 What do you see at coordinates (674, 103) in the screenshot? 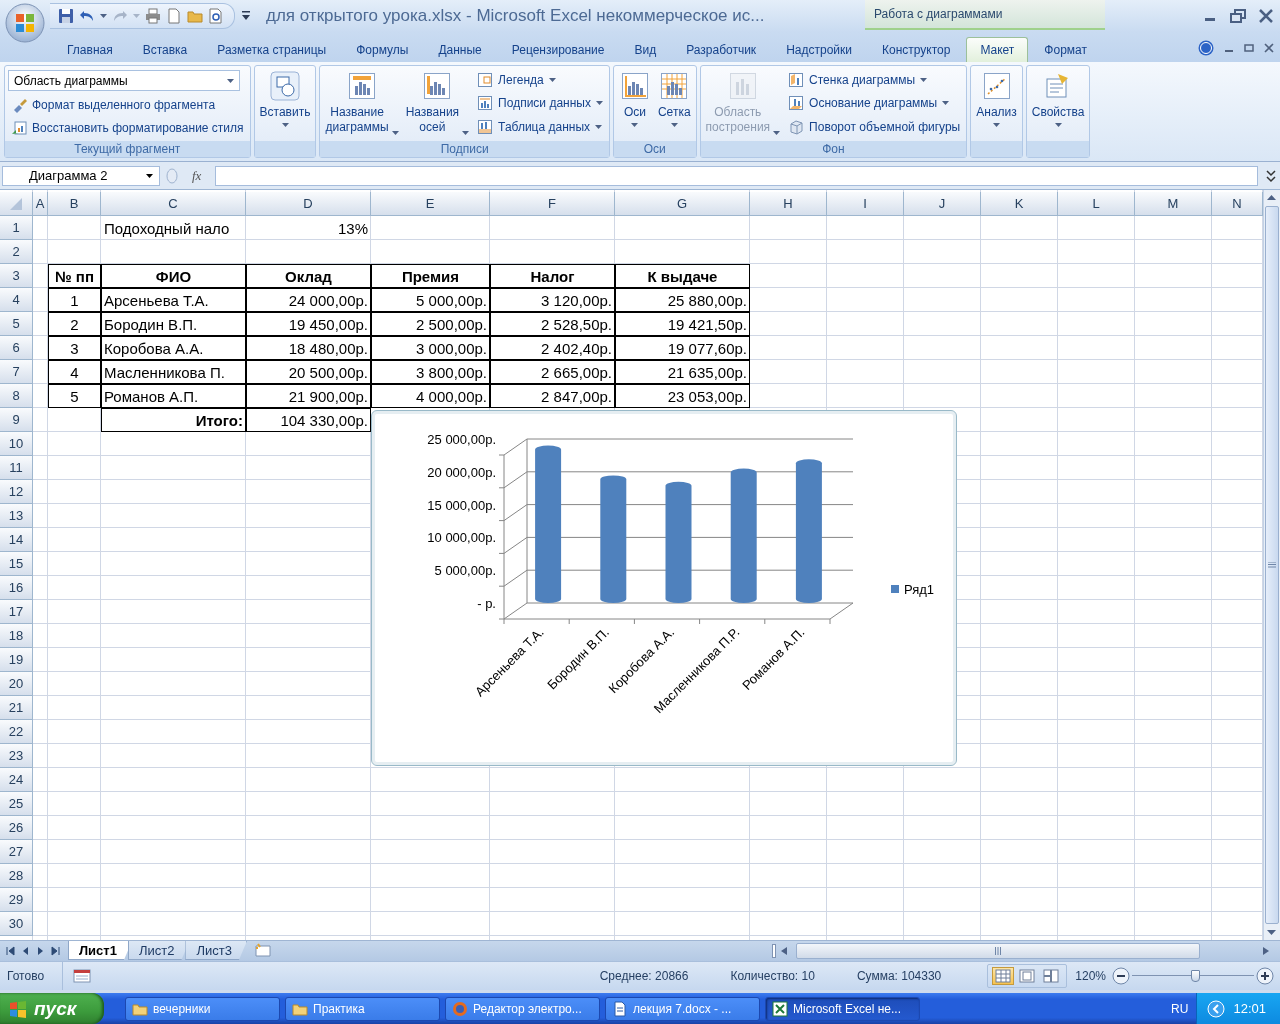
I see `ribbon-button: Сетка` at bounding box center [674, 103].